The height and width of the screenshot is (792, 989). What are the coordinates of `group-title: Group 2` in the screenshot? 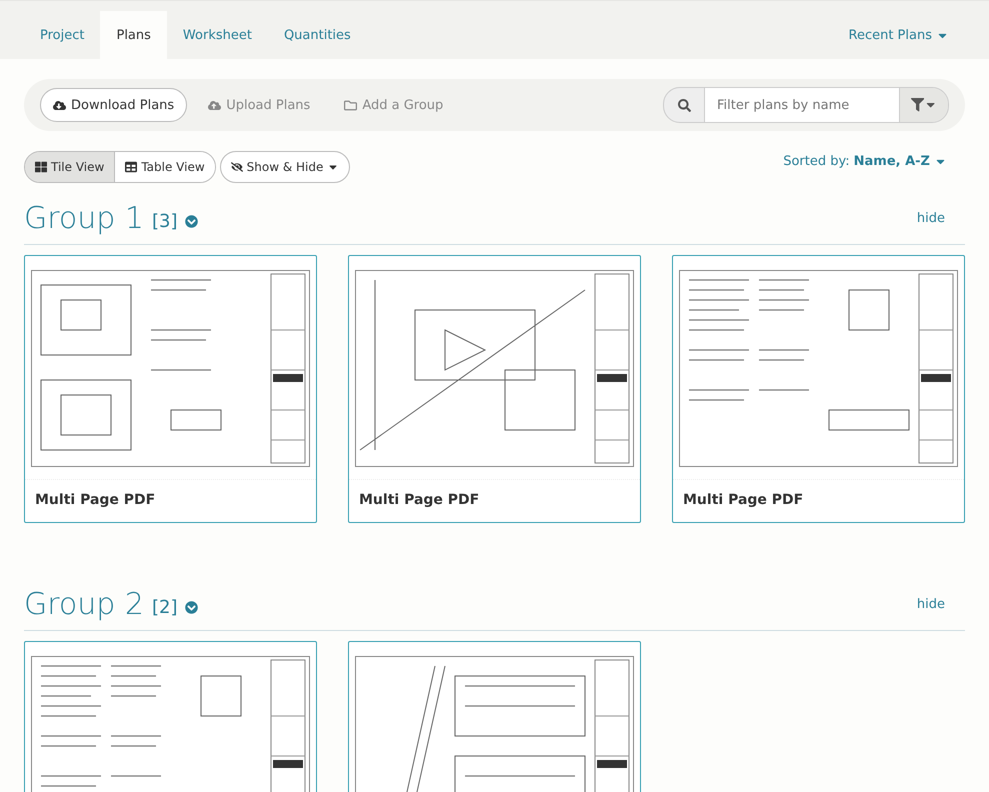 It's located at (84, 604).